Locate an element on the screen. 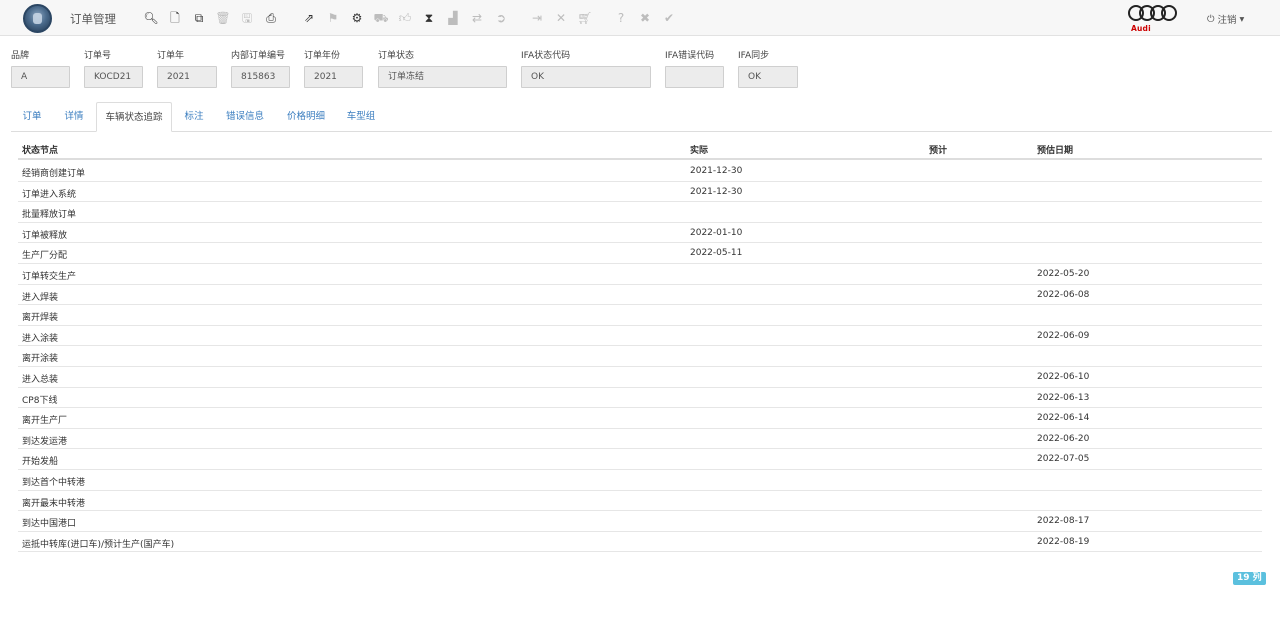  table-row: 离开焊装 is located at coordinates (640, 315).